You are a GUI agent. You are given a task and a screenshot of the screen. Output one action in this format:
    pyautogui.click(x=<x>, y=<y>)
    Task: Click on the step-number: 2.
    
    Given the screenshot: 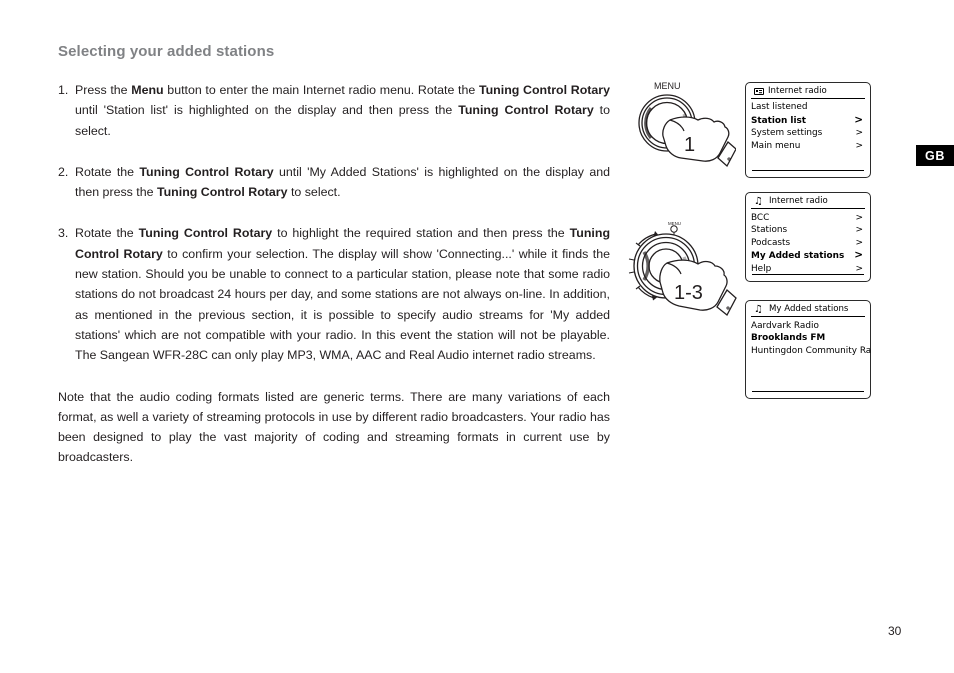 What is the action you would take?
    pyautogui.click(x=63, y=171)
    